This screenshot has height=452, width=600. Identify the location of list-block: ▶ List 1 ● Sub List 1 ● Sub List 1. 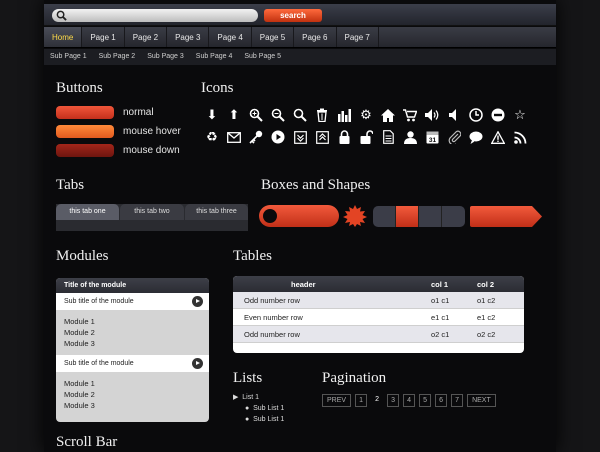
(258, 408).